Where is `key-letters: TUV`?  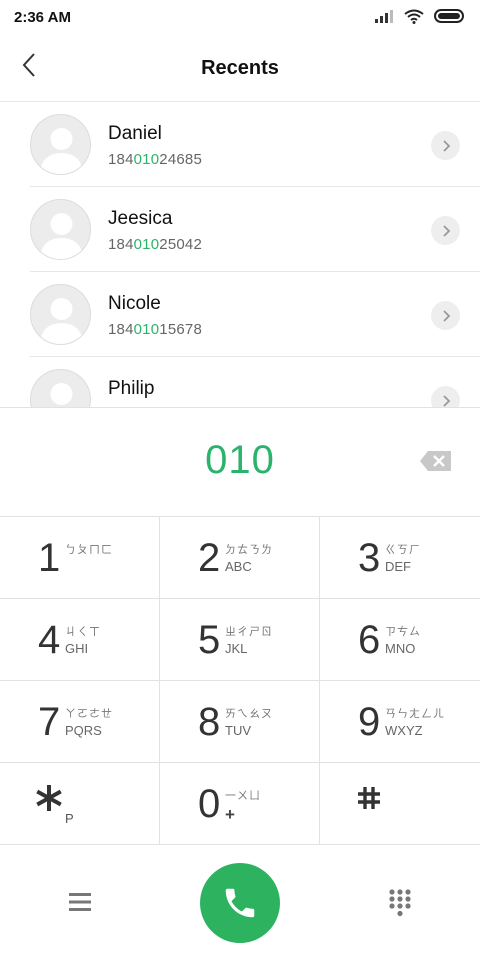 key-letters: TUV is located at coordinates (238, 730).